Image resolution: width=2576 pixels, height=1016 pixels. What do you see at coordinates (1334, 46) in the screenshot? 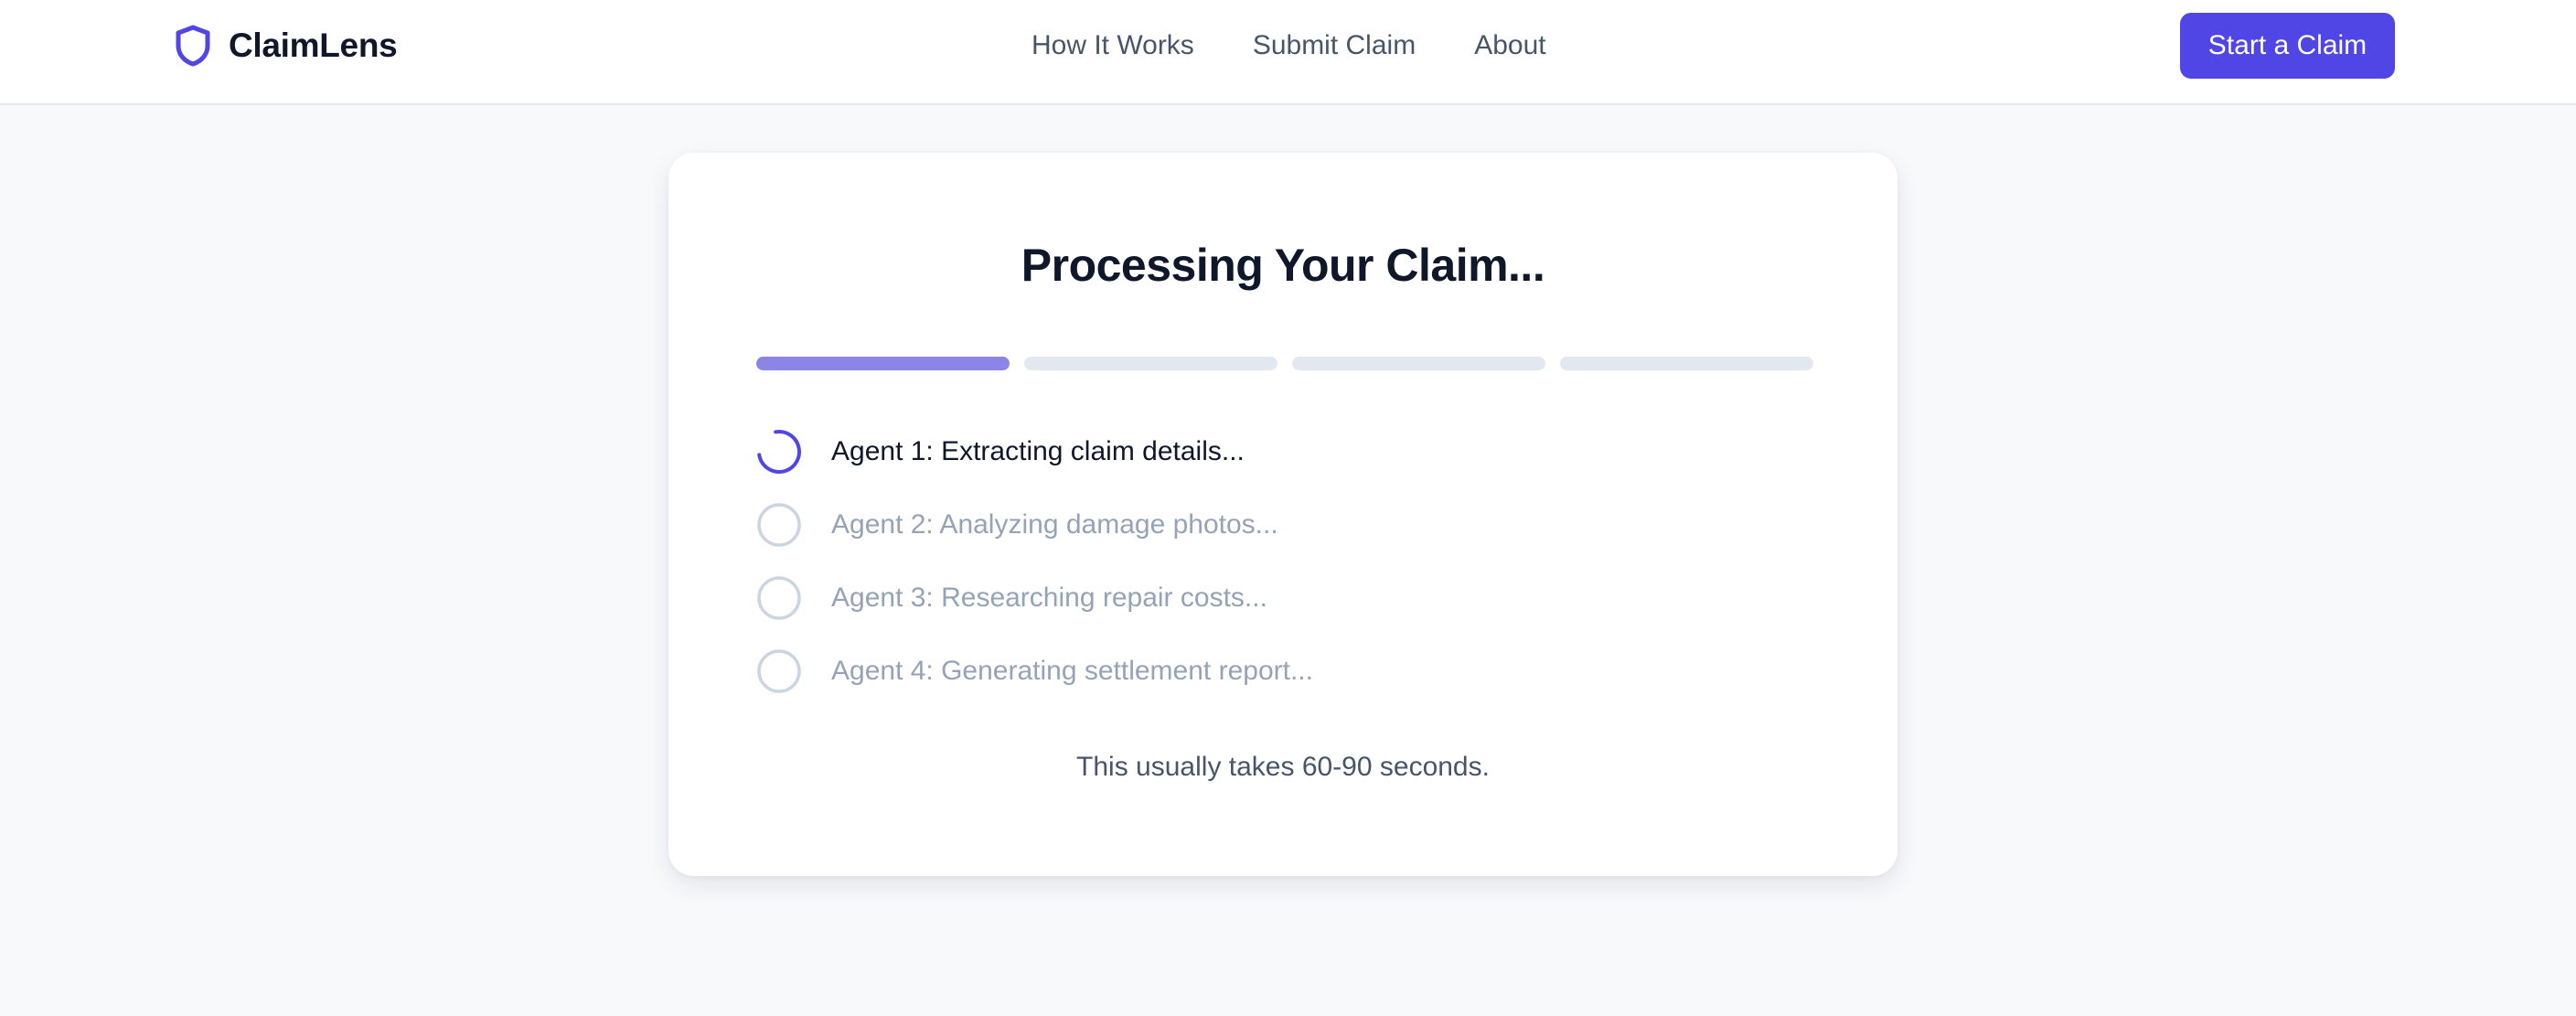
I see `nav-link-submit-claim: Submit Claim` at bounding box center [1334, 46].